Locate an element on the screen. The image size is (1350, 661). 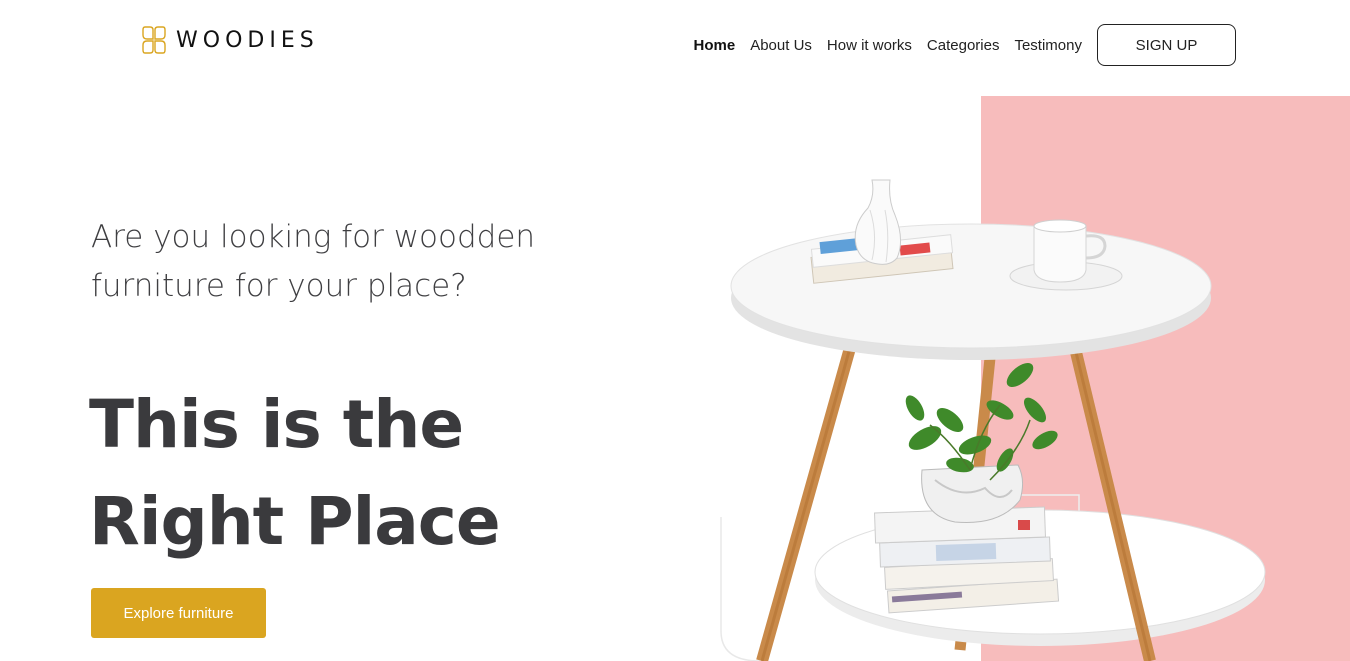
hero-title-line2: Right Place is located at coordinates (295, 521).